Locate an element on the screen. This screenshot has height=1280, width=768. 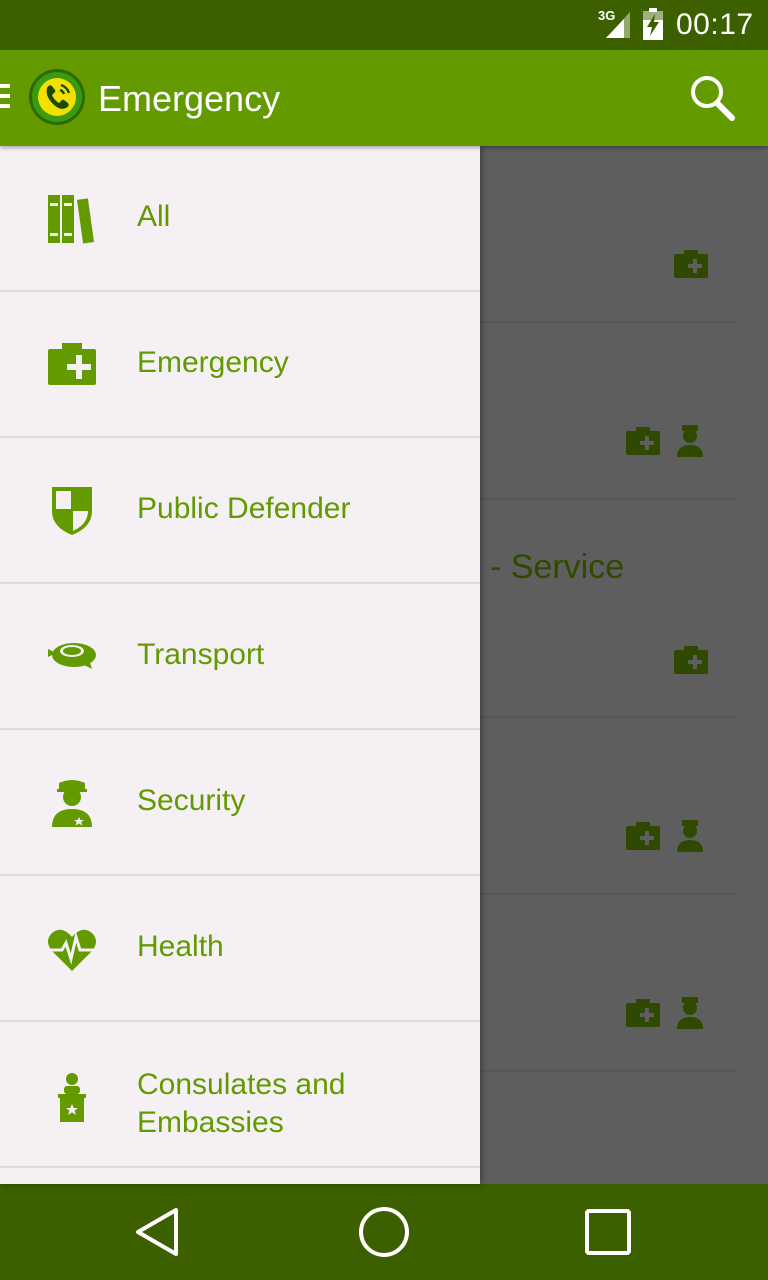
drawer-item-label: Security is located at coordinates (191, 800).